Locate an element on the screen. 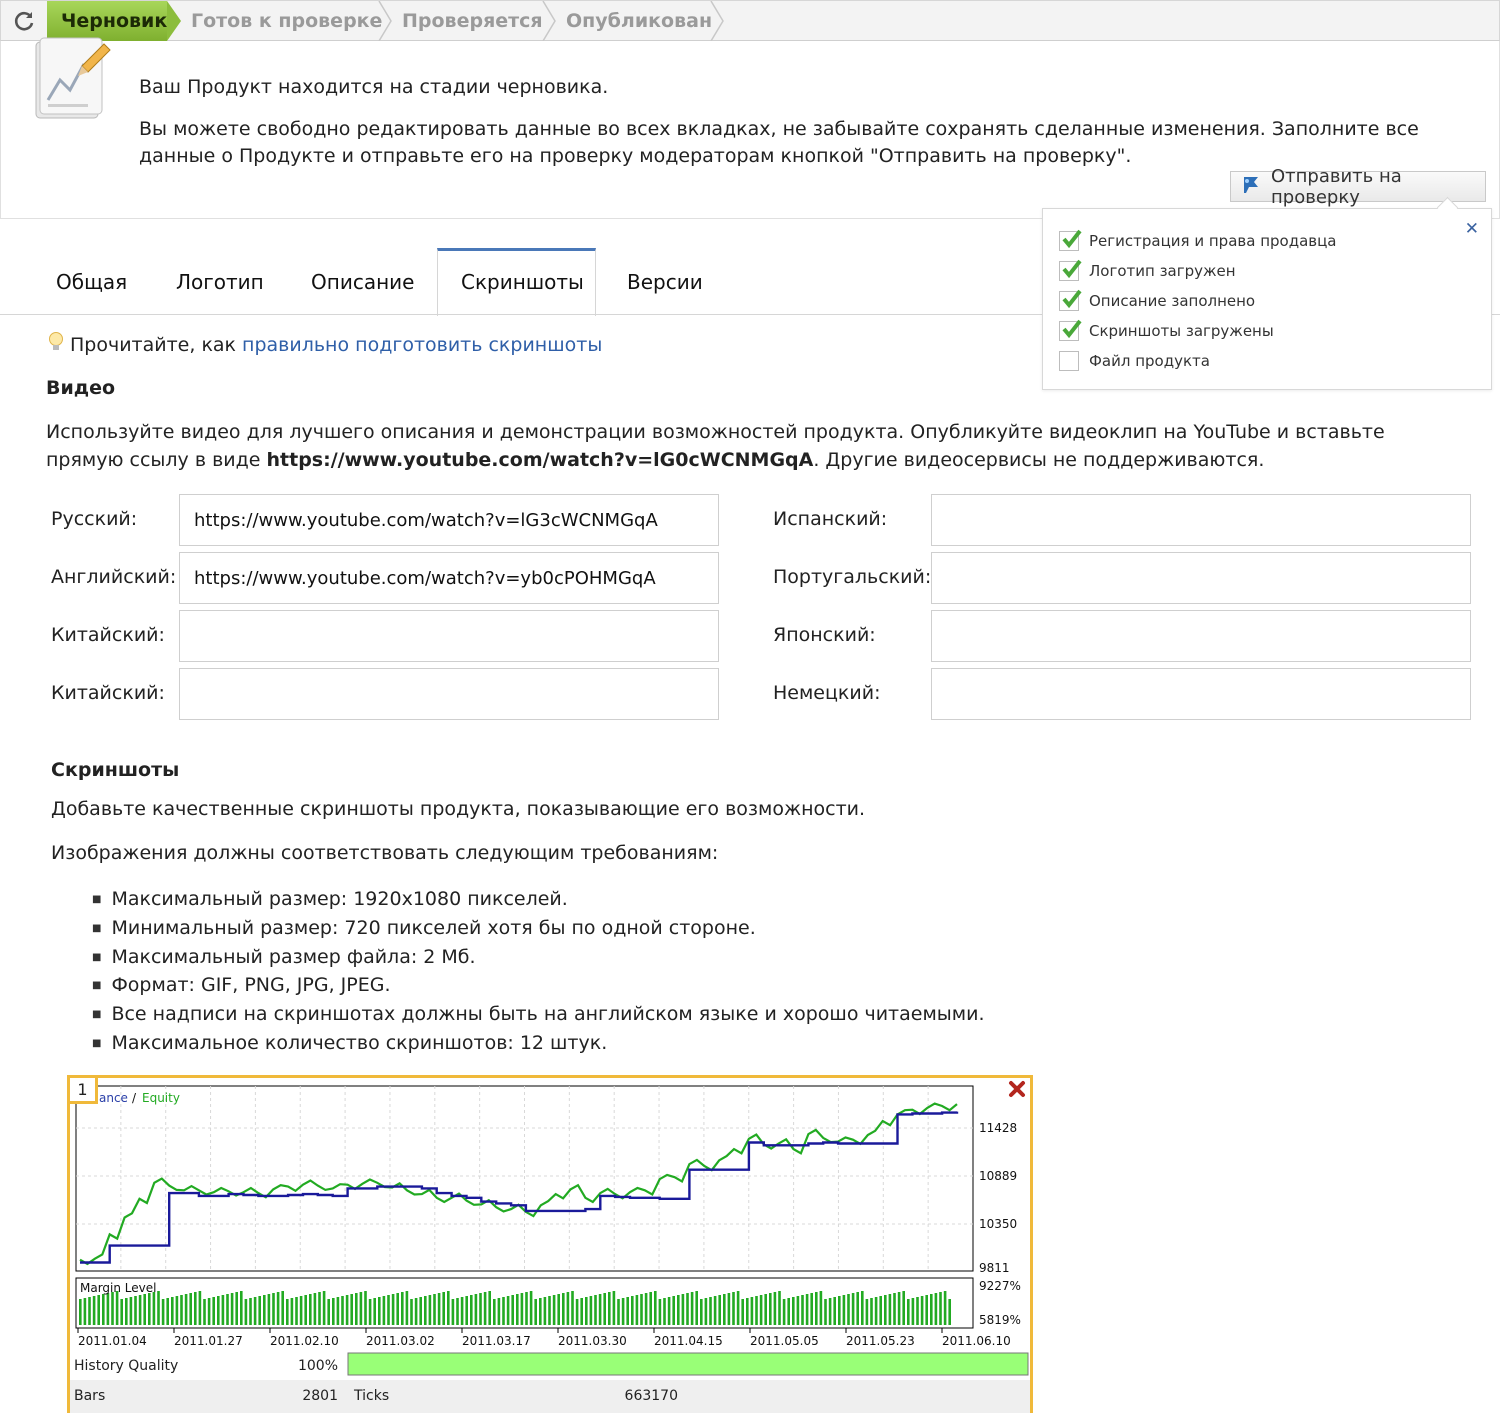  history-quality-label: History Quality is located at coordinates (126, 1366).